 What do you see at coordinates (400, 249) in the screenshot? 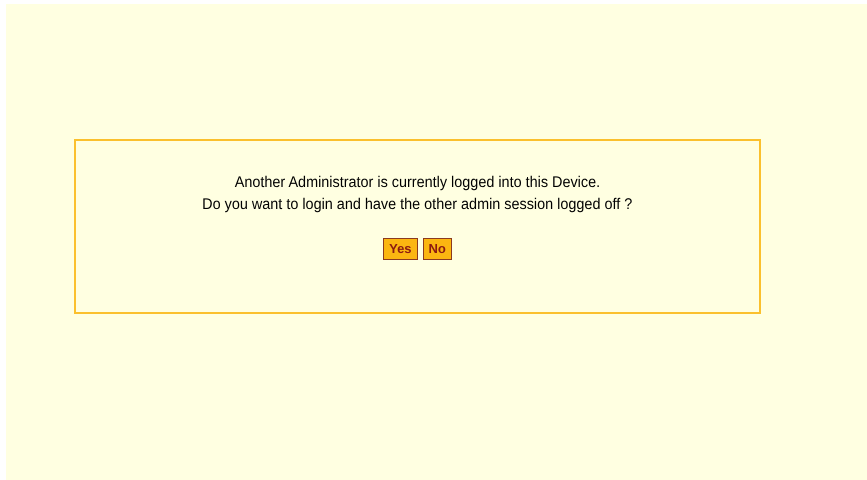
I see `confirm-button: Yes` at bounding box center [400, 249].